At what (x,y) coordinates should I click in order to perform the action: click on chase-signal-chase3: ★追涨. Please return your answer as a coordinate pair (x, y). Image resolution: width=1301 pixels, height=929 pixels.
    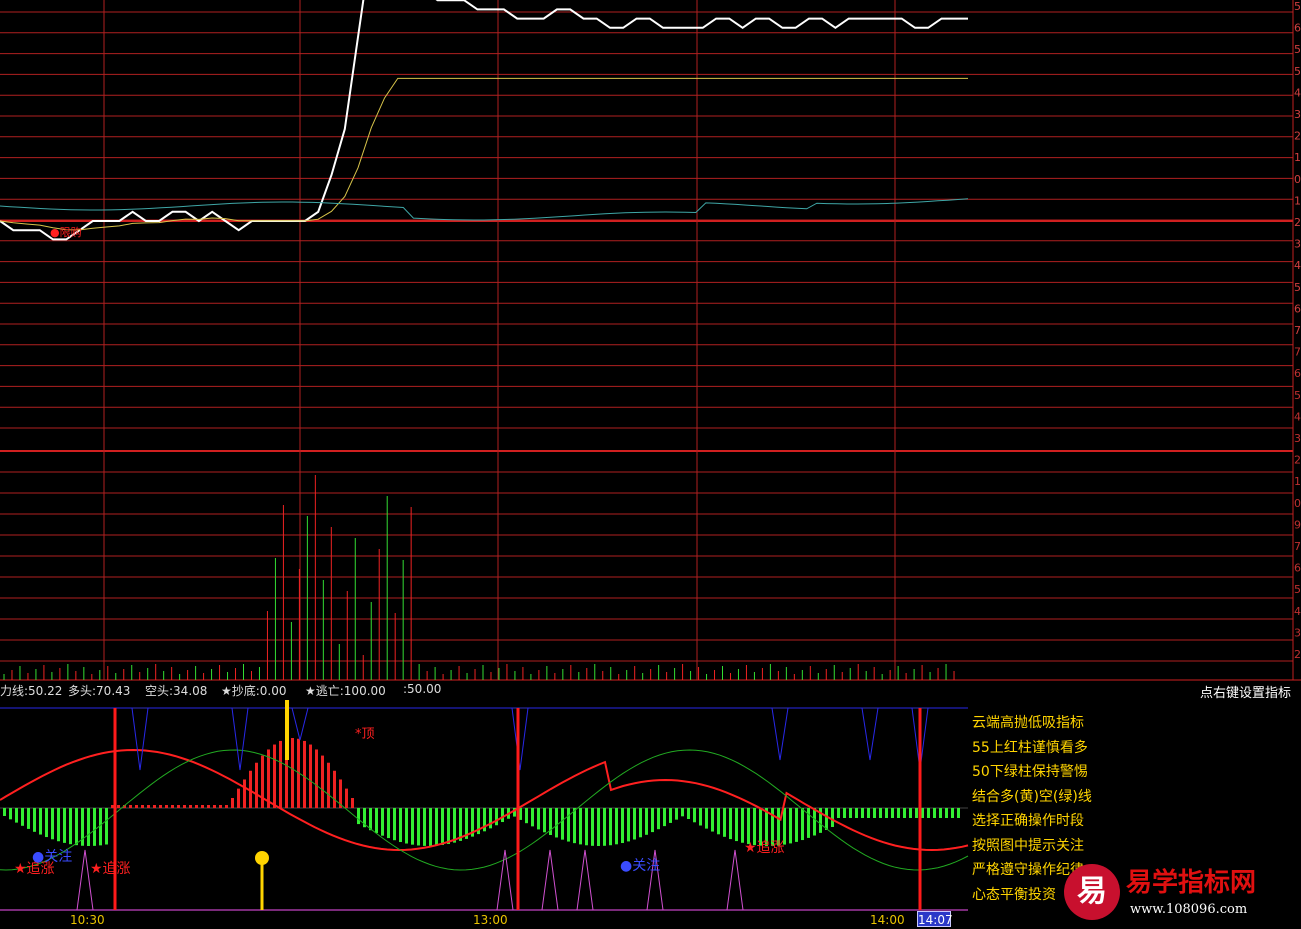
    Looking at the image, I should click on (764, 848).